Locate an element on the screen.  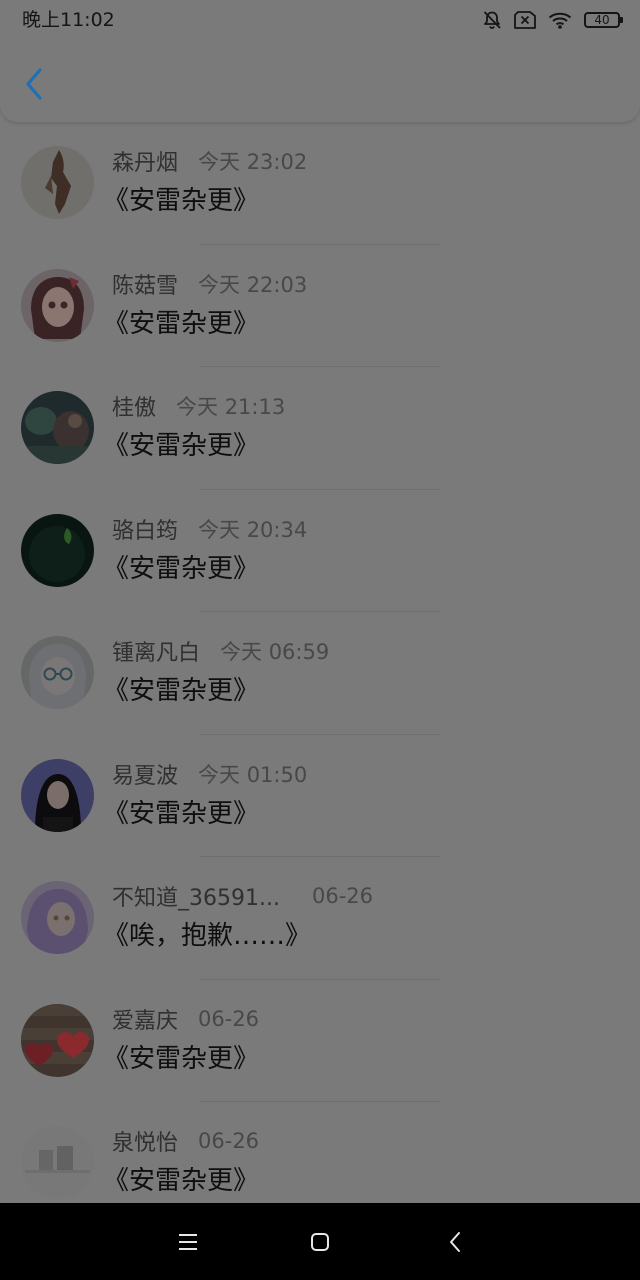
item-meta: 骆白筠 今天 20:34 is located at coordinates (209, 529).